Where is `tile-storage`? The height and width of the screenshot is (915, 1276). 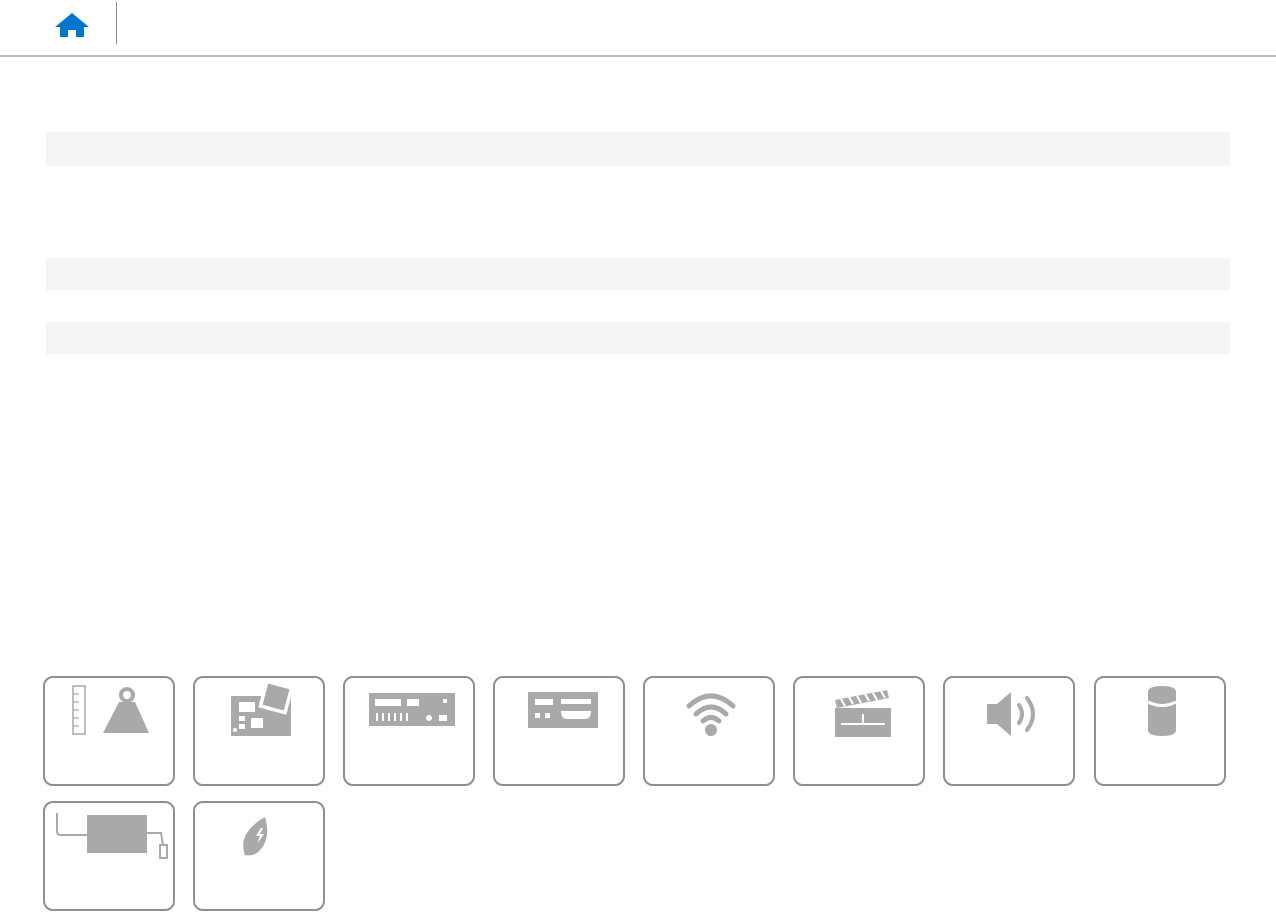 tile-storage is located at coordinates (1160, 731).